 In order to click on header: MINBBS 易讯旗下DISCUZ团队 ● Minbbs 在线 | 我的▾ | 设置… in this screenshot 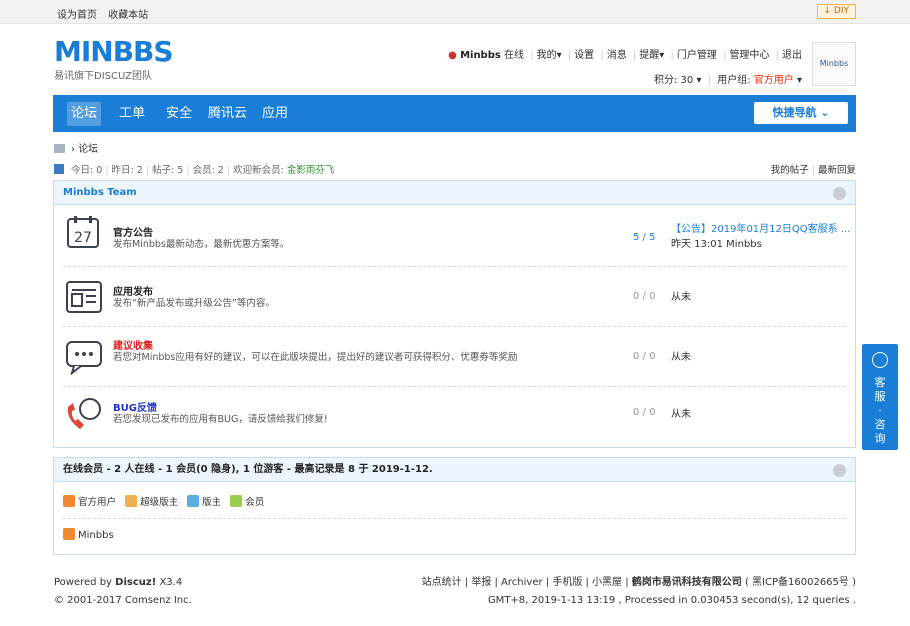, I will do `click(455, 58)`.